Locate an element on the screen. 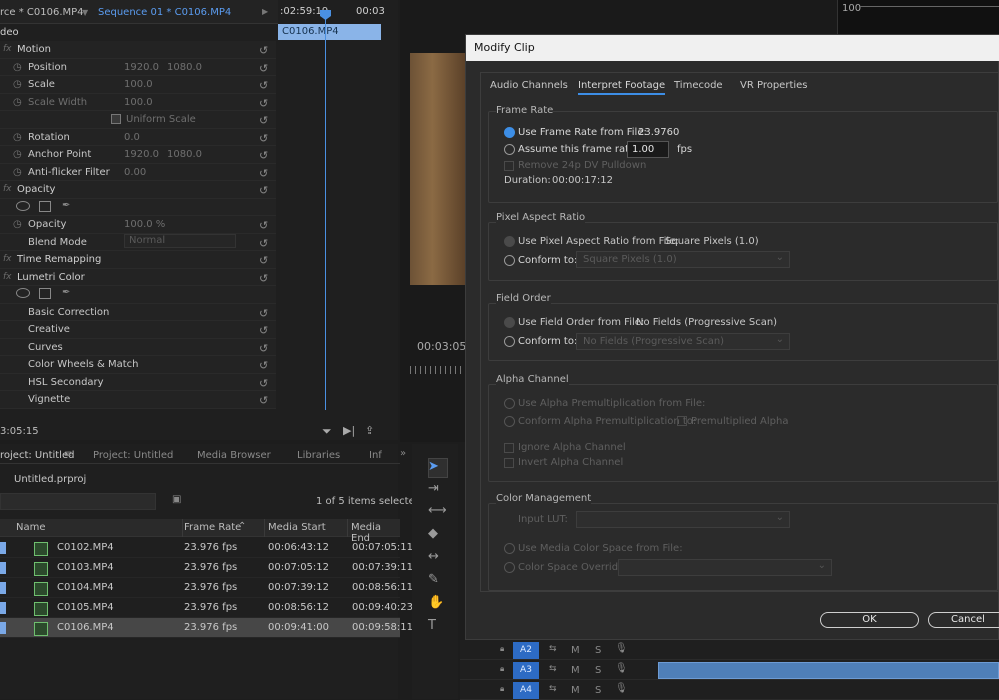  override-color-radio is located at coordinates (509, 567).